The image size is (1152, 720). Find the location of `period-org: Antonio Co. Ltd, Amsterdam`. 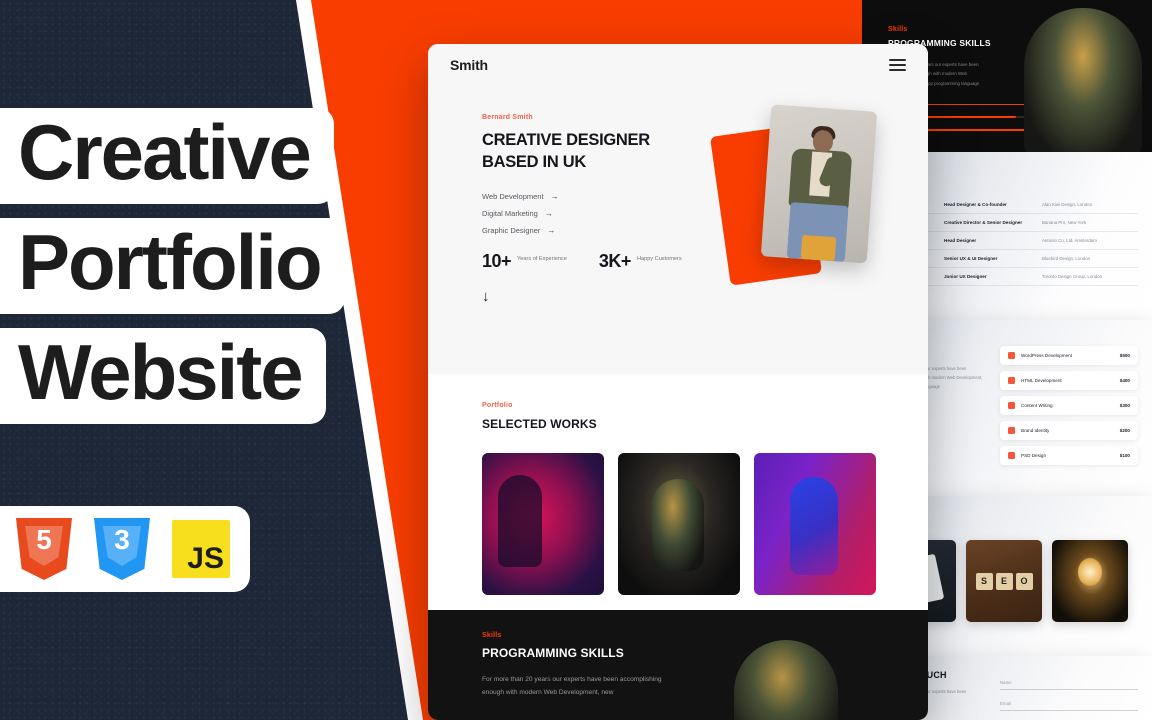

period-org: Antonio Co. Ltd, Amsterdam is located at coordinates (1069, 240).